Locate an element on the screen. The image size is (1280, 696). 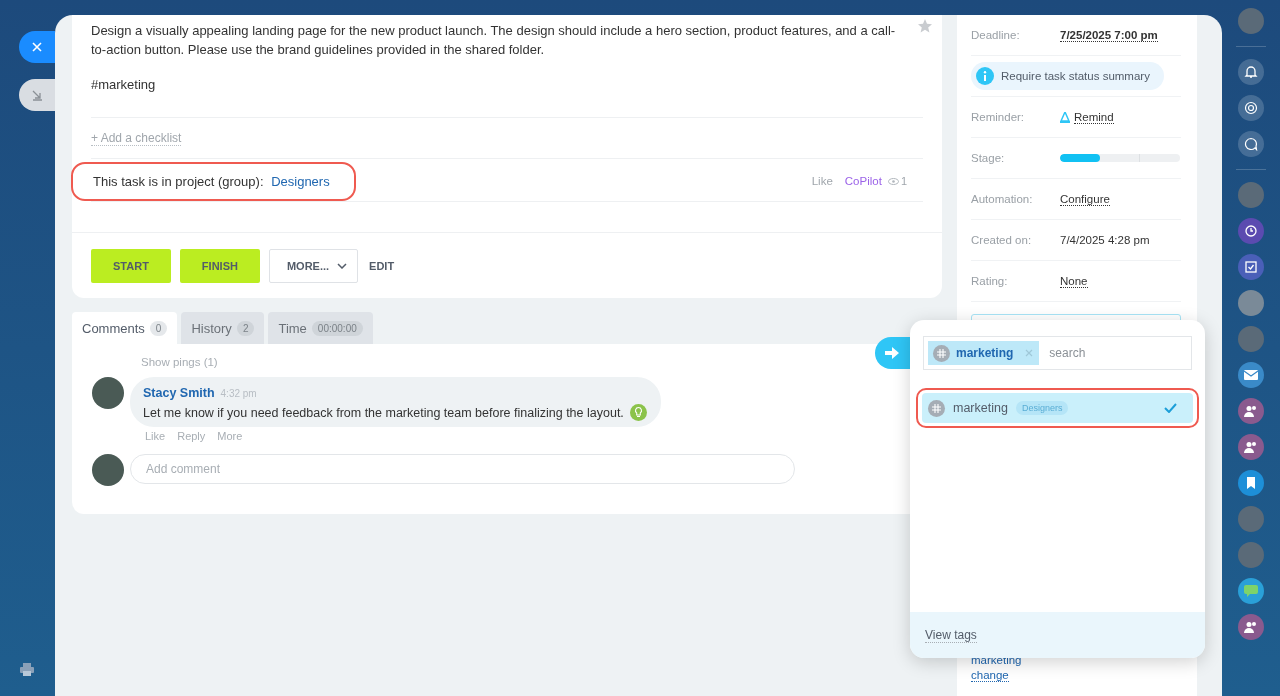
lightbulb-icon is located at coordinates (638, 412).